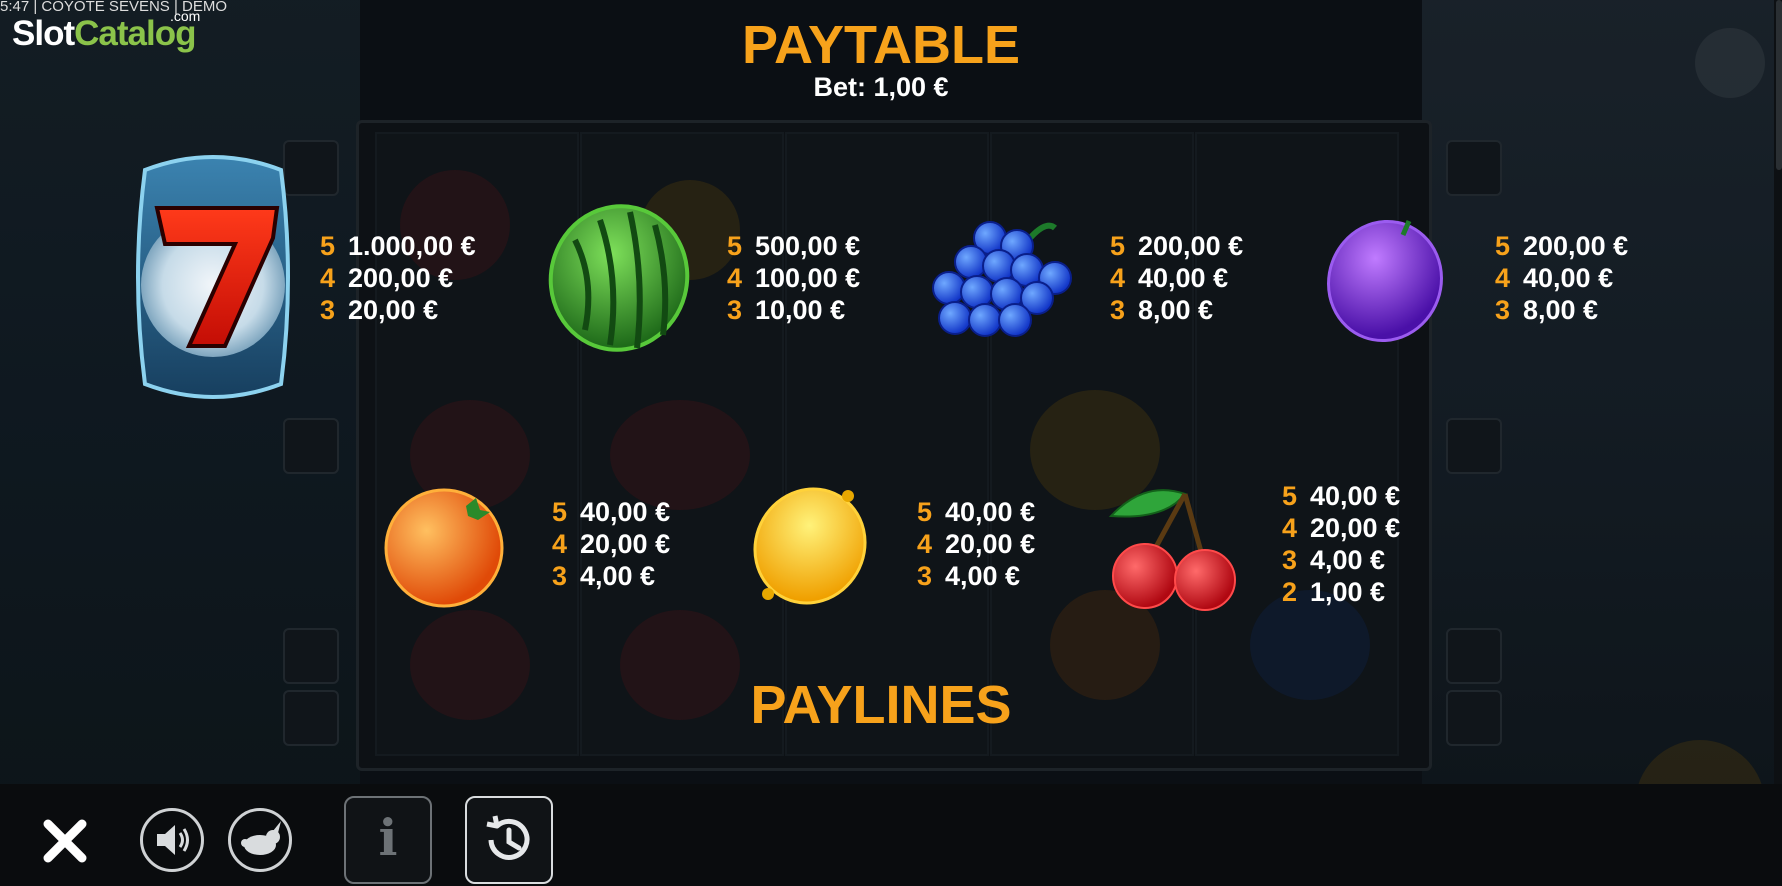 The height and width of the screenshot is (886, 1782). Describe the element at coordinates (1341, 544) in the screenshot. I see `cherry-payouts: 5 40,00 € 4 20,00 € 3 4,00 € 2 1,00 €` at that location.